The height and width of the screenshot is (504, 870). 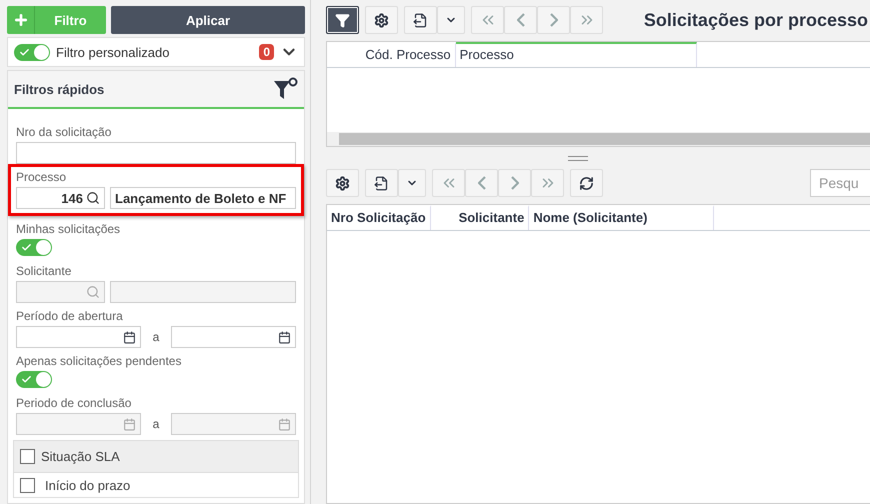 I want to click on refresh-button, so click(x=586, y=183).